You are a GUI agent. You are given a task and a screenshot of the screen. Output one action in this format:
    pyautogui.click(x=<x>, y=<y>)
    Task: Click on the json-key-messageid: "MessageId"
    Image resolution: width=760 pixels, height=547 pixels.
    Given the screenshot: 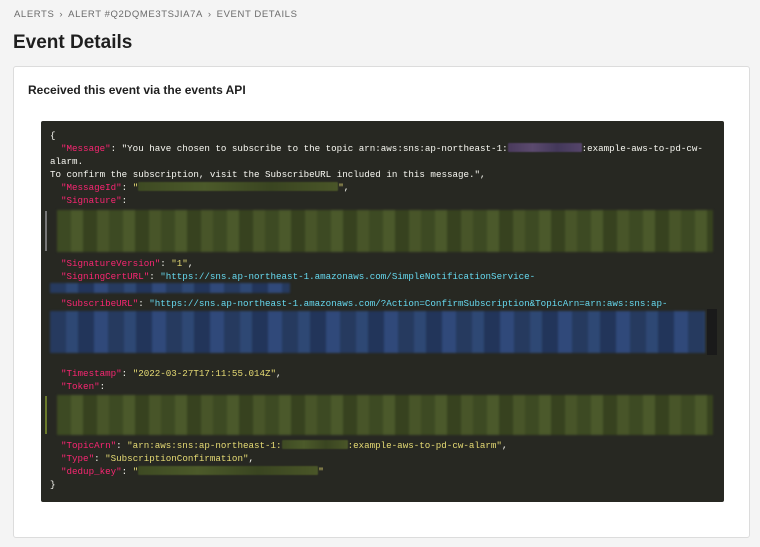 What is the action you would take?
    pyautogui.click(x=91, y=187)
    